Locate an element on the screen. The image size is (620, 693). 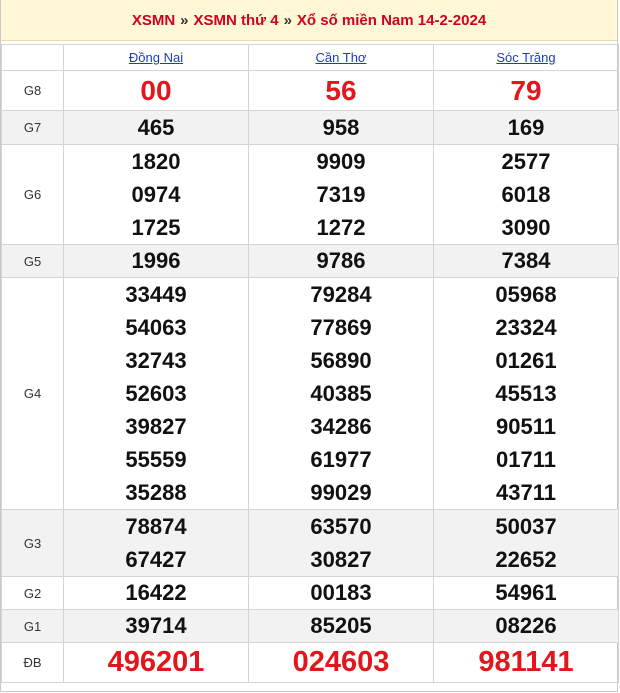
prize-number: 30827 is located at coordinates (341, 559).